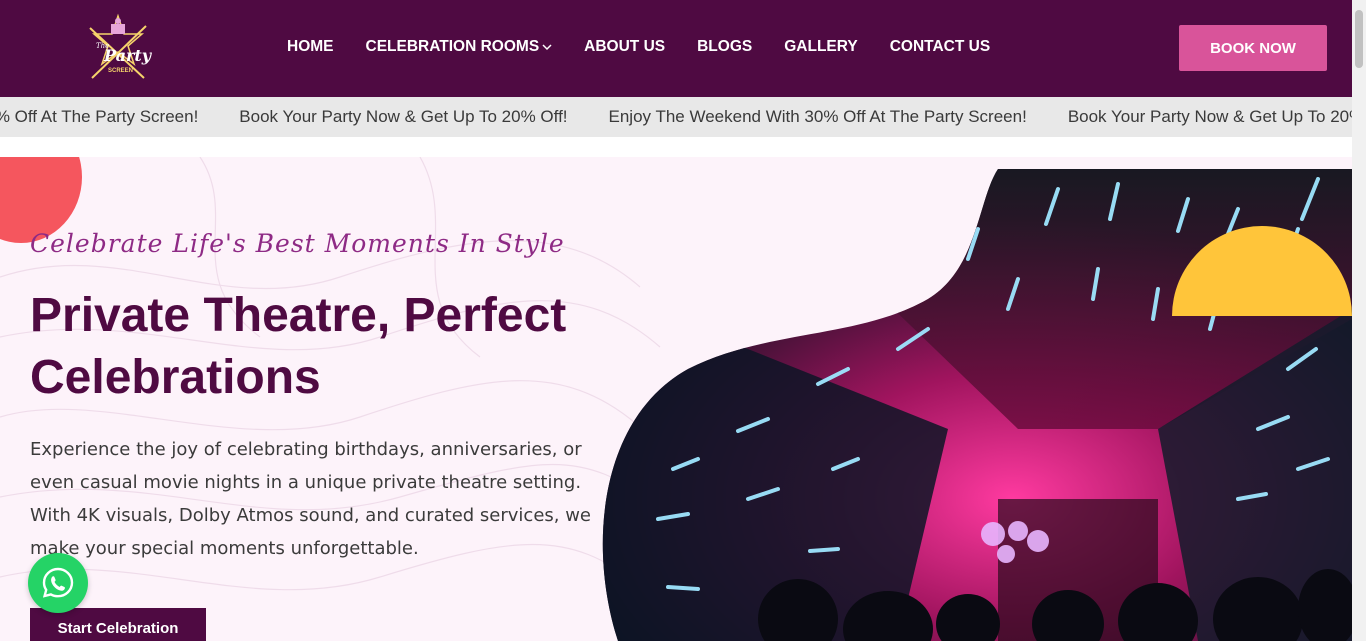 The height and width of the screenshot is (641, 1366). What do you see at coordinates (297, 243) in the screenshot?
I see `hero-tagline: Celebrate Life's Best Moments In Style` at bounding box center [297, 243].